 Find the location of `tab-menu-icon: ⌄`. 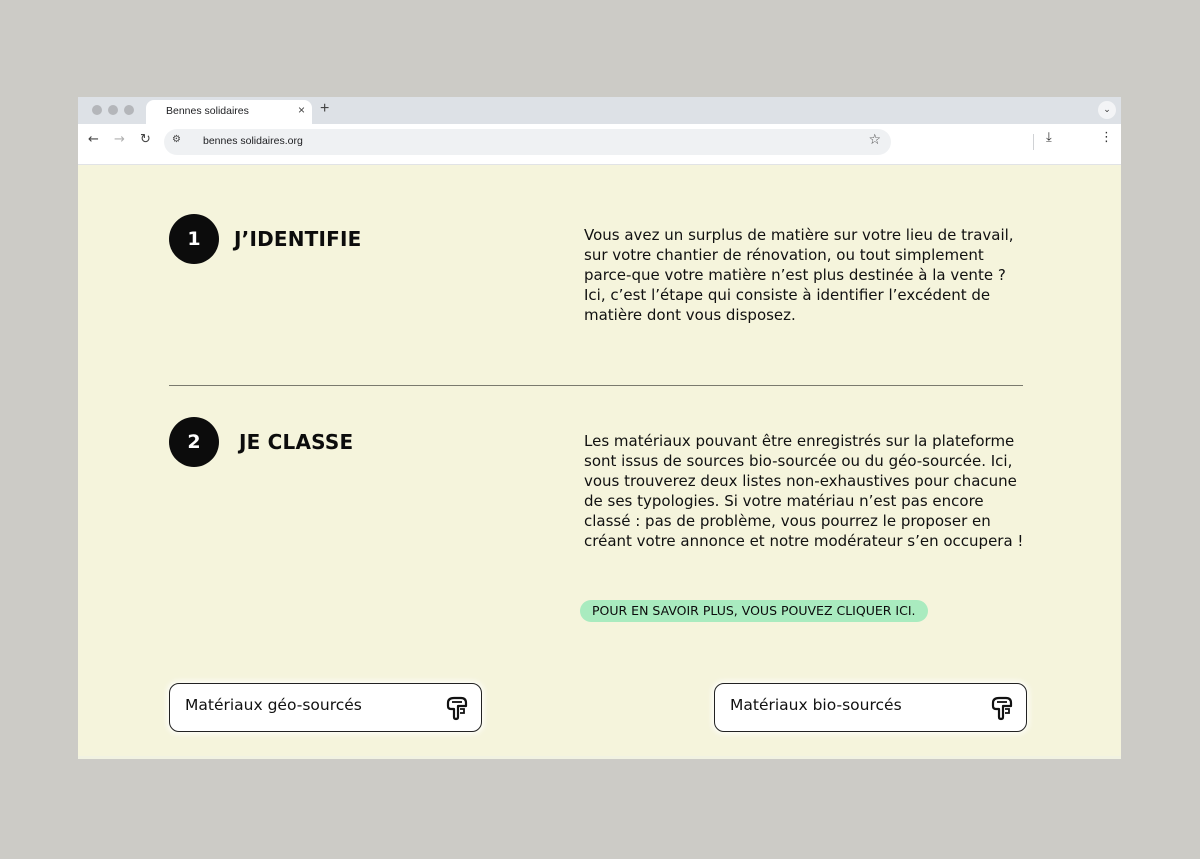

tab-menu-icon: ⌄ is located at coordinates (1107, 110).